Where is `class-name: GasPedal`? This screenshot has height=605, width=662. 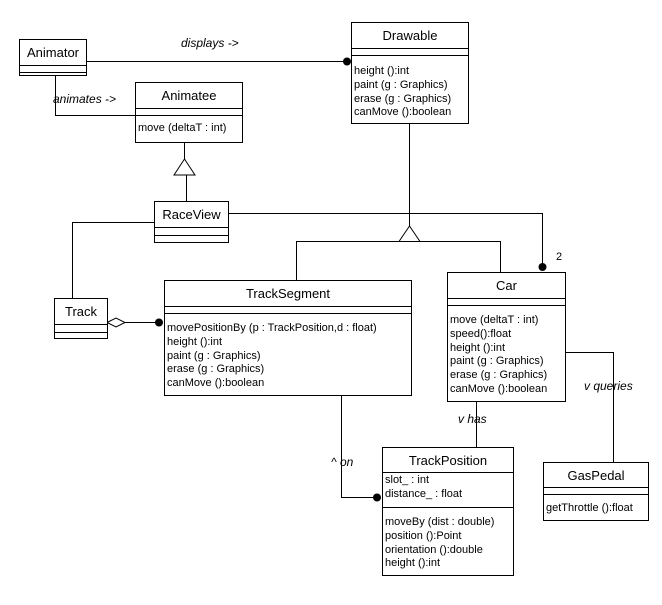
class-name: GasPedal is located at coordinates (596, 475).